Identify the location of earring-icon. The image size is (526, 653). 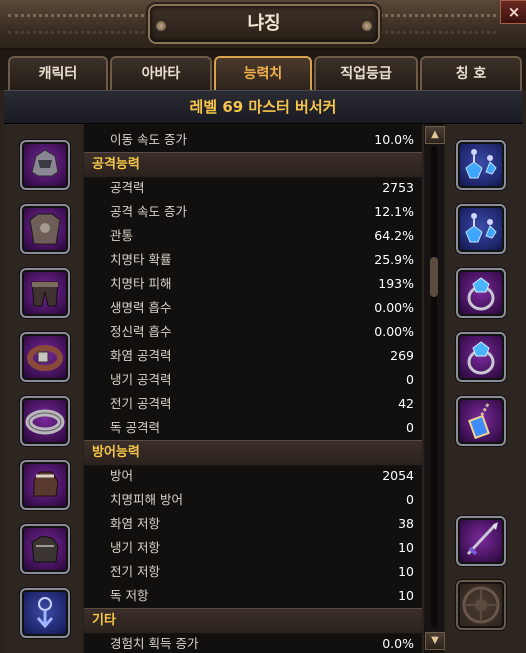
(481, 228).